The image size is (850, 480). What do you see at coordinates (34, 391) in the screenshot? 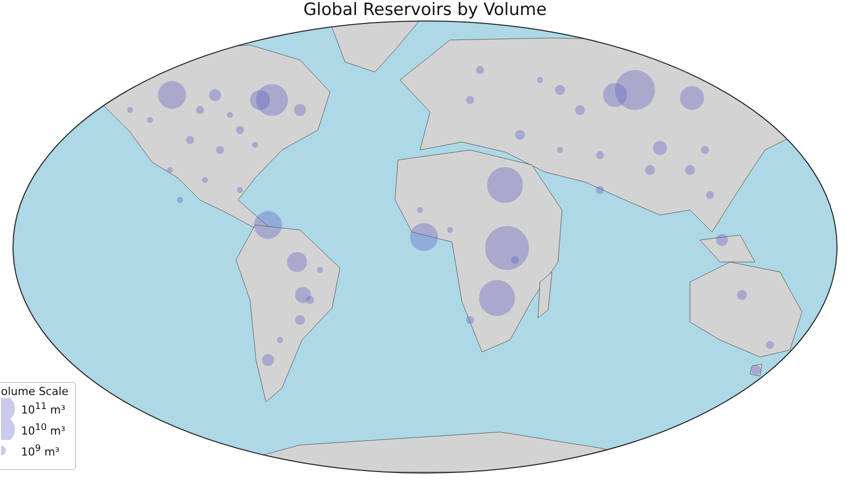
I see `legend-title: olume Scale` at bounding box center [34, 391].